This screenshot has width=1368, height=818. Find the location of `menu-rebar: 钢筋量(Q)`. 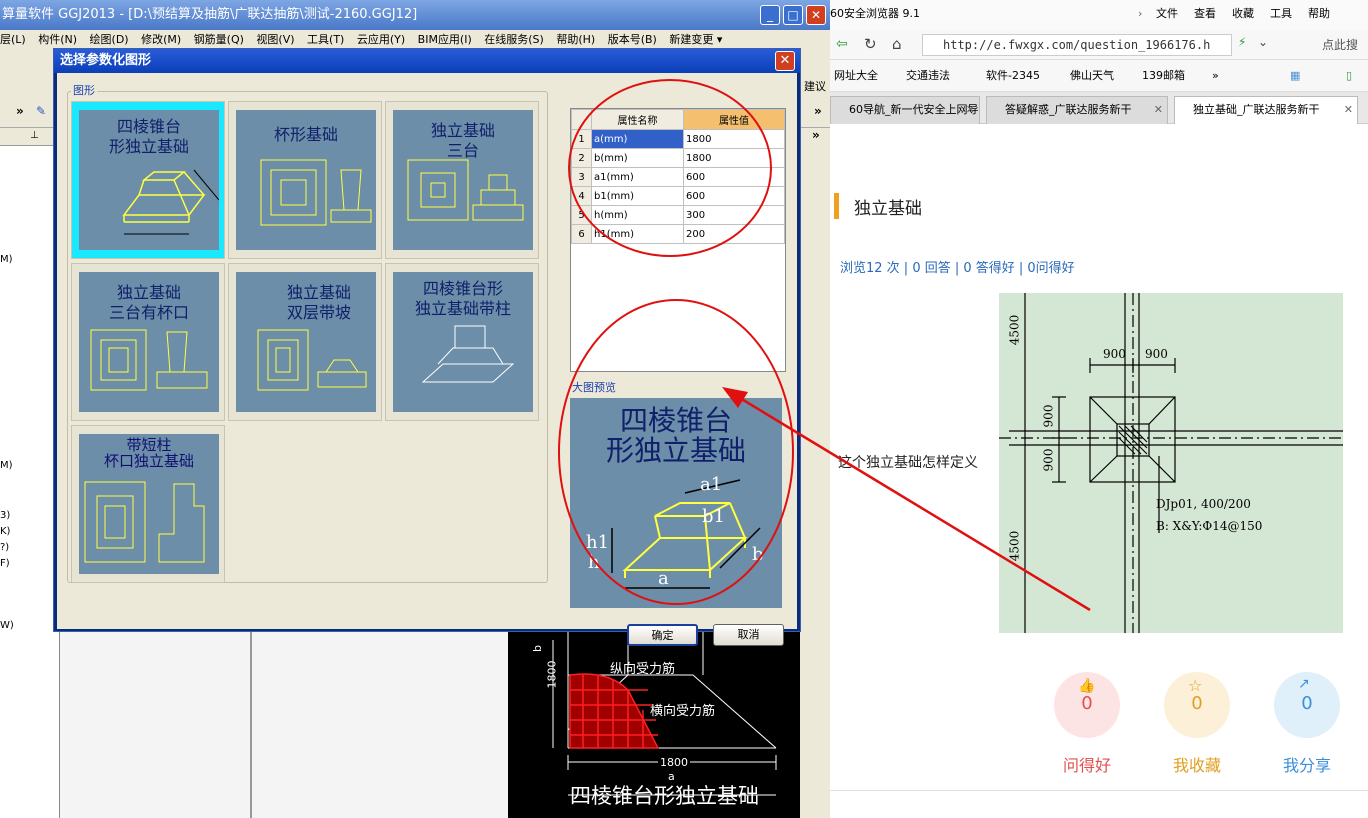

menu-rebar: 钢筋量(Q) is located at coordinates (219, 39).